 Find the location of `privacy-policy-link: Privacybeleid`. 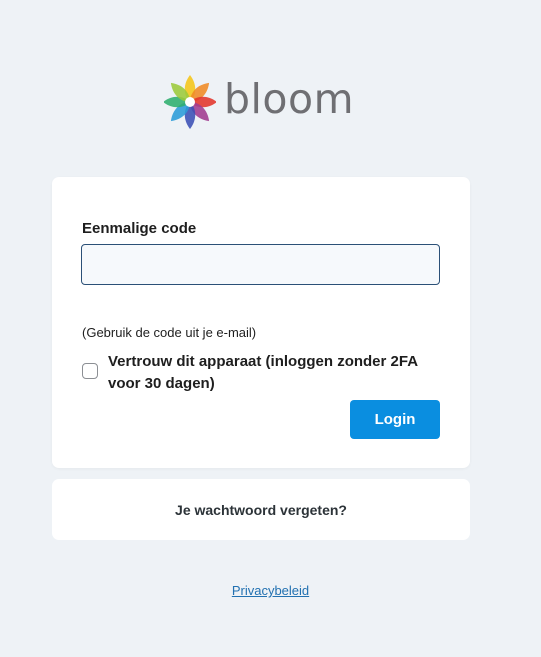

privacy-policy-link: Privacybeleid is located at coordinates (270, 590).